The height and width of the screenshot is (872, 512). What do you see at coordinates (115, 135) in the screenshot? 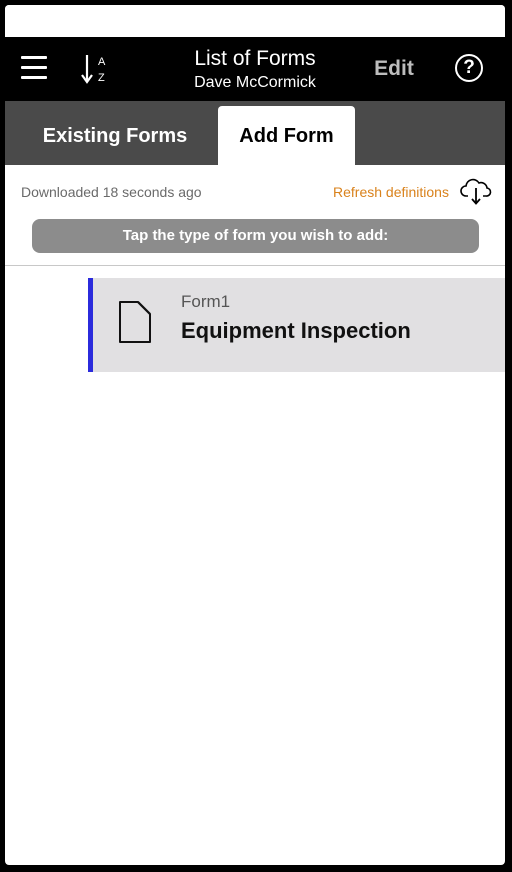
I see `tab-existing-forms: Existing Forms` at bounding box center [115, 135].